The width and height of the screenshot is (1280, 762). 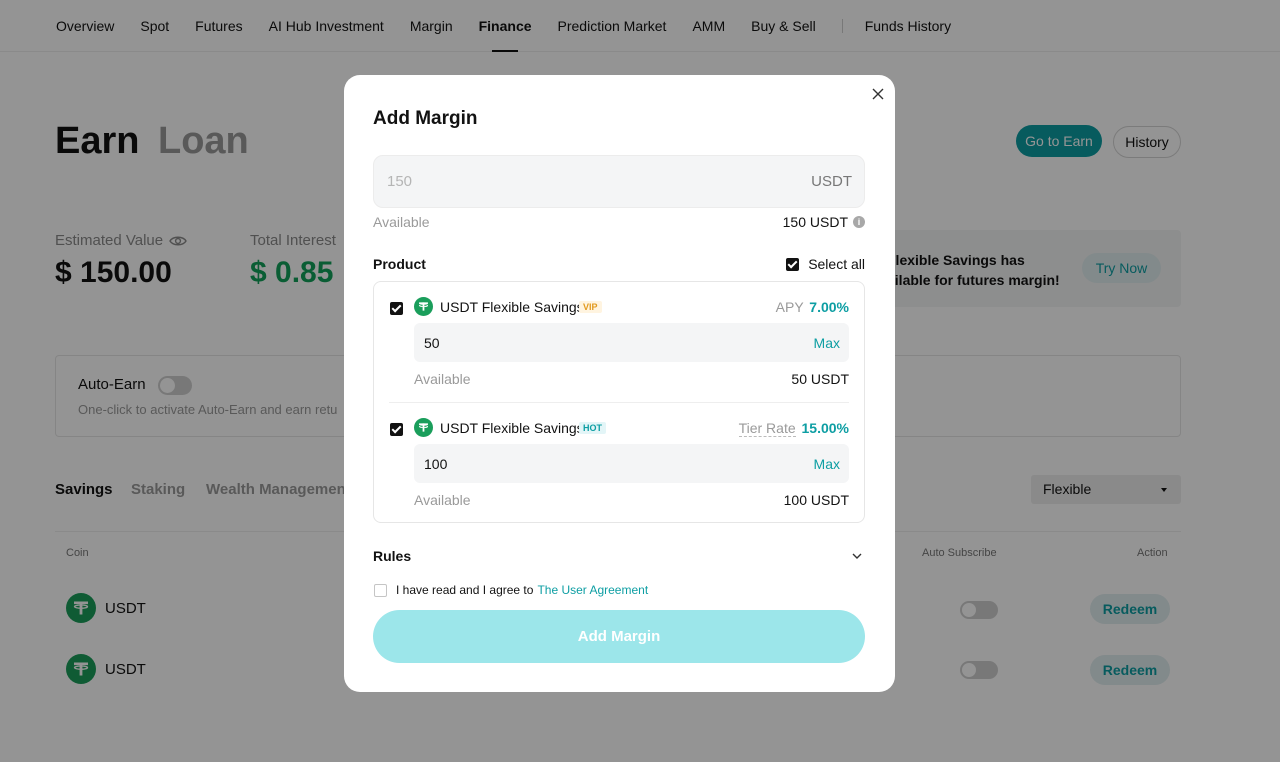 I want to click on available-amount: 150 USDT, so click(x=815, y=222).